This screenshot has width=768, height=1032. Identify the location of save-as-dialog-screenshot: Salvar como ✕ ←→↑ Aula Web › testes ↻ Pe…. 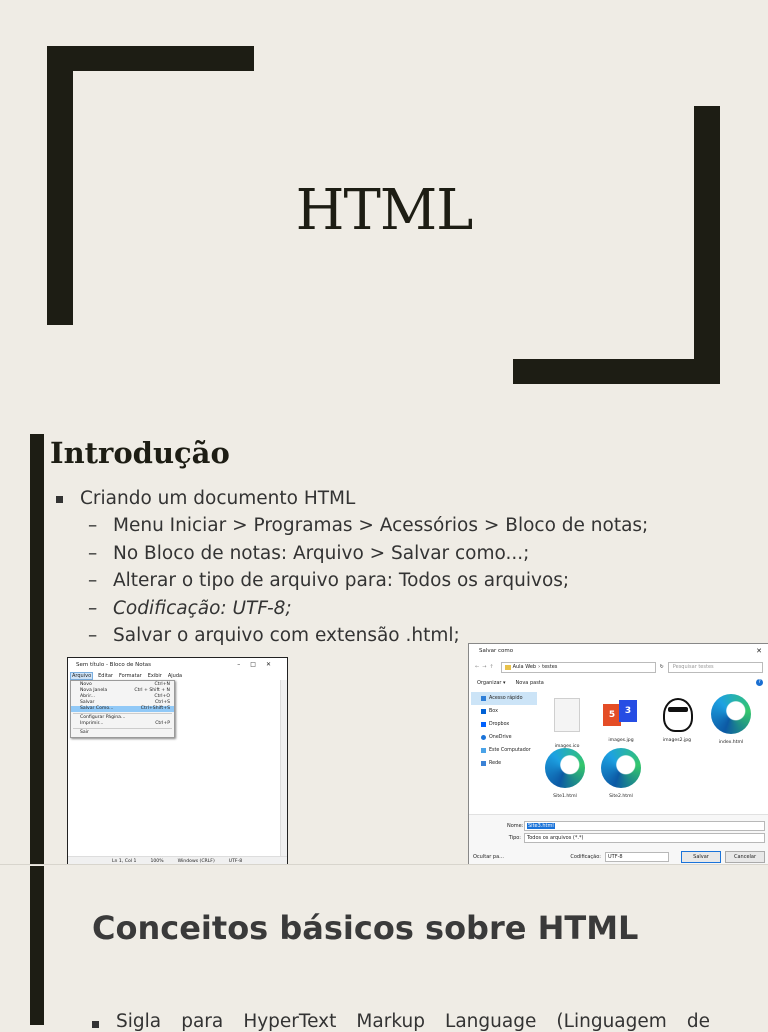
(618, 754).